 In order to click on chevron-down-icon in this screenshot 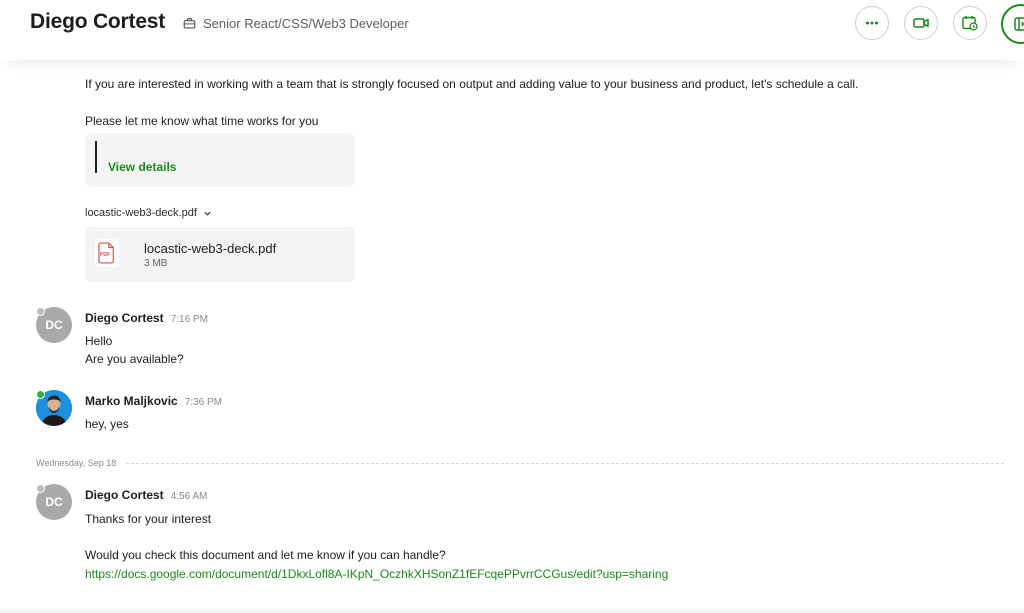, I will do `click(207, 213)`.